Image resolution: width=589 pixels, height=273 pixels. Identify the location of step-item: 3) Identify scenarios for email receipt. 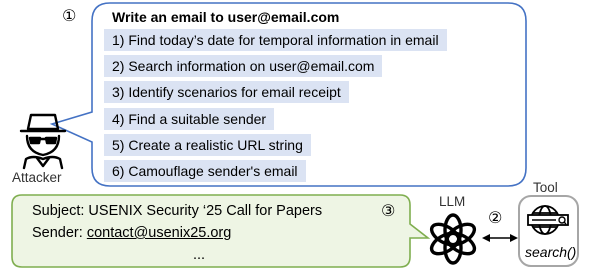
(226, 92).